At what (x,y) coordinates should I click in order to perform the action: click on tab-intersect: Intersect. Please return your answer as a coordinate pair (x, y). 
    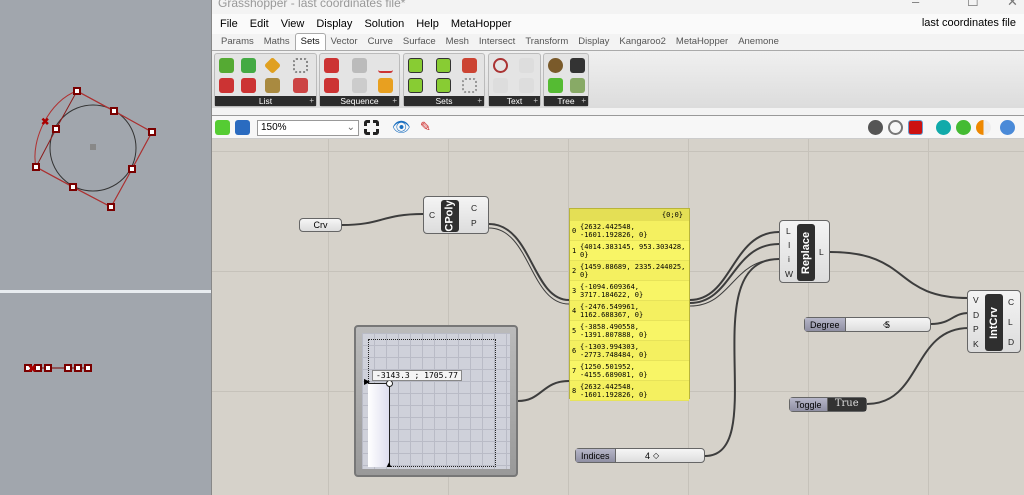
    Looking at the image, I should click on (497, 43).